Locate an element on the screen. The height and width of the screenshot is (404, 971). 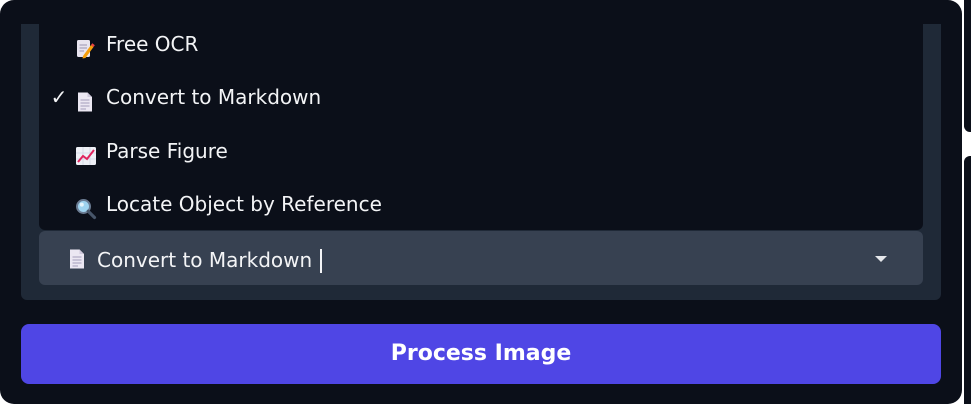
magnifier-icon is located at coordinates (86, 206).